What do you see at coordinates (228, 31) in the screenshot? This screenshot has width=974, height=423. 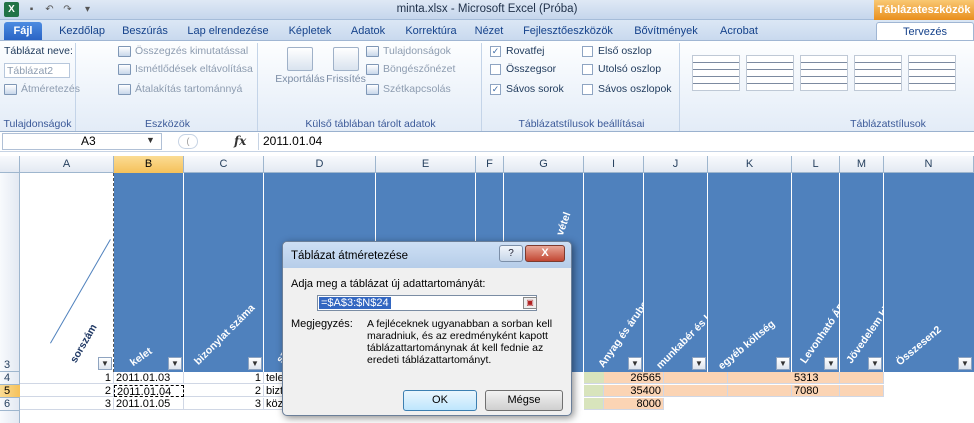 I see `tab-page-layout: Lap elrendezése` at bounding box center [228, 31].